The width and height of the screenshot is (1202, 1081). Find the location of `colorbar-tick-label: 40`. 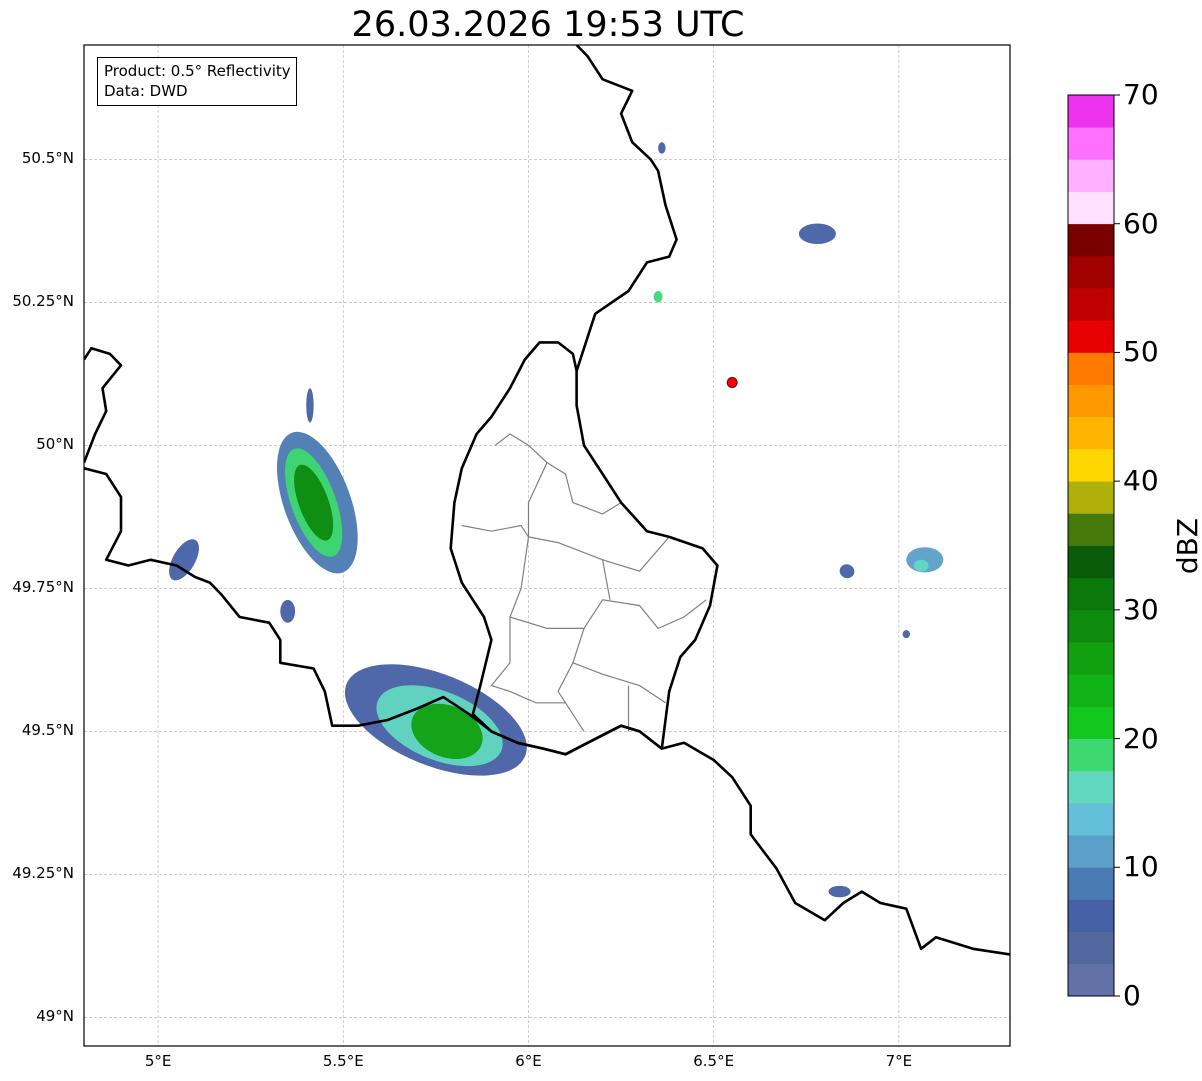

colorbar-tick-label: 40 is located at coordinates (1141, 481).